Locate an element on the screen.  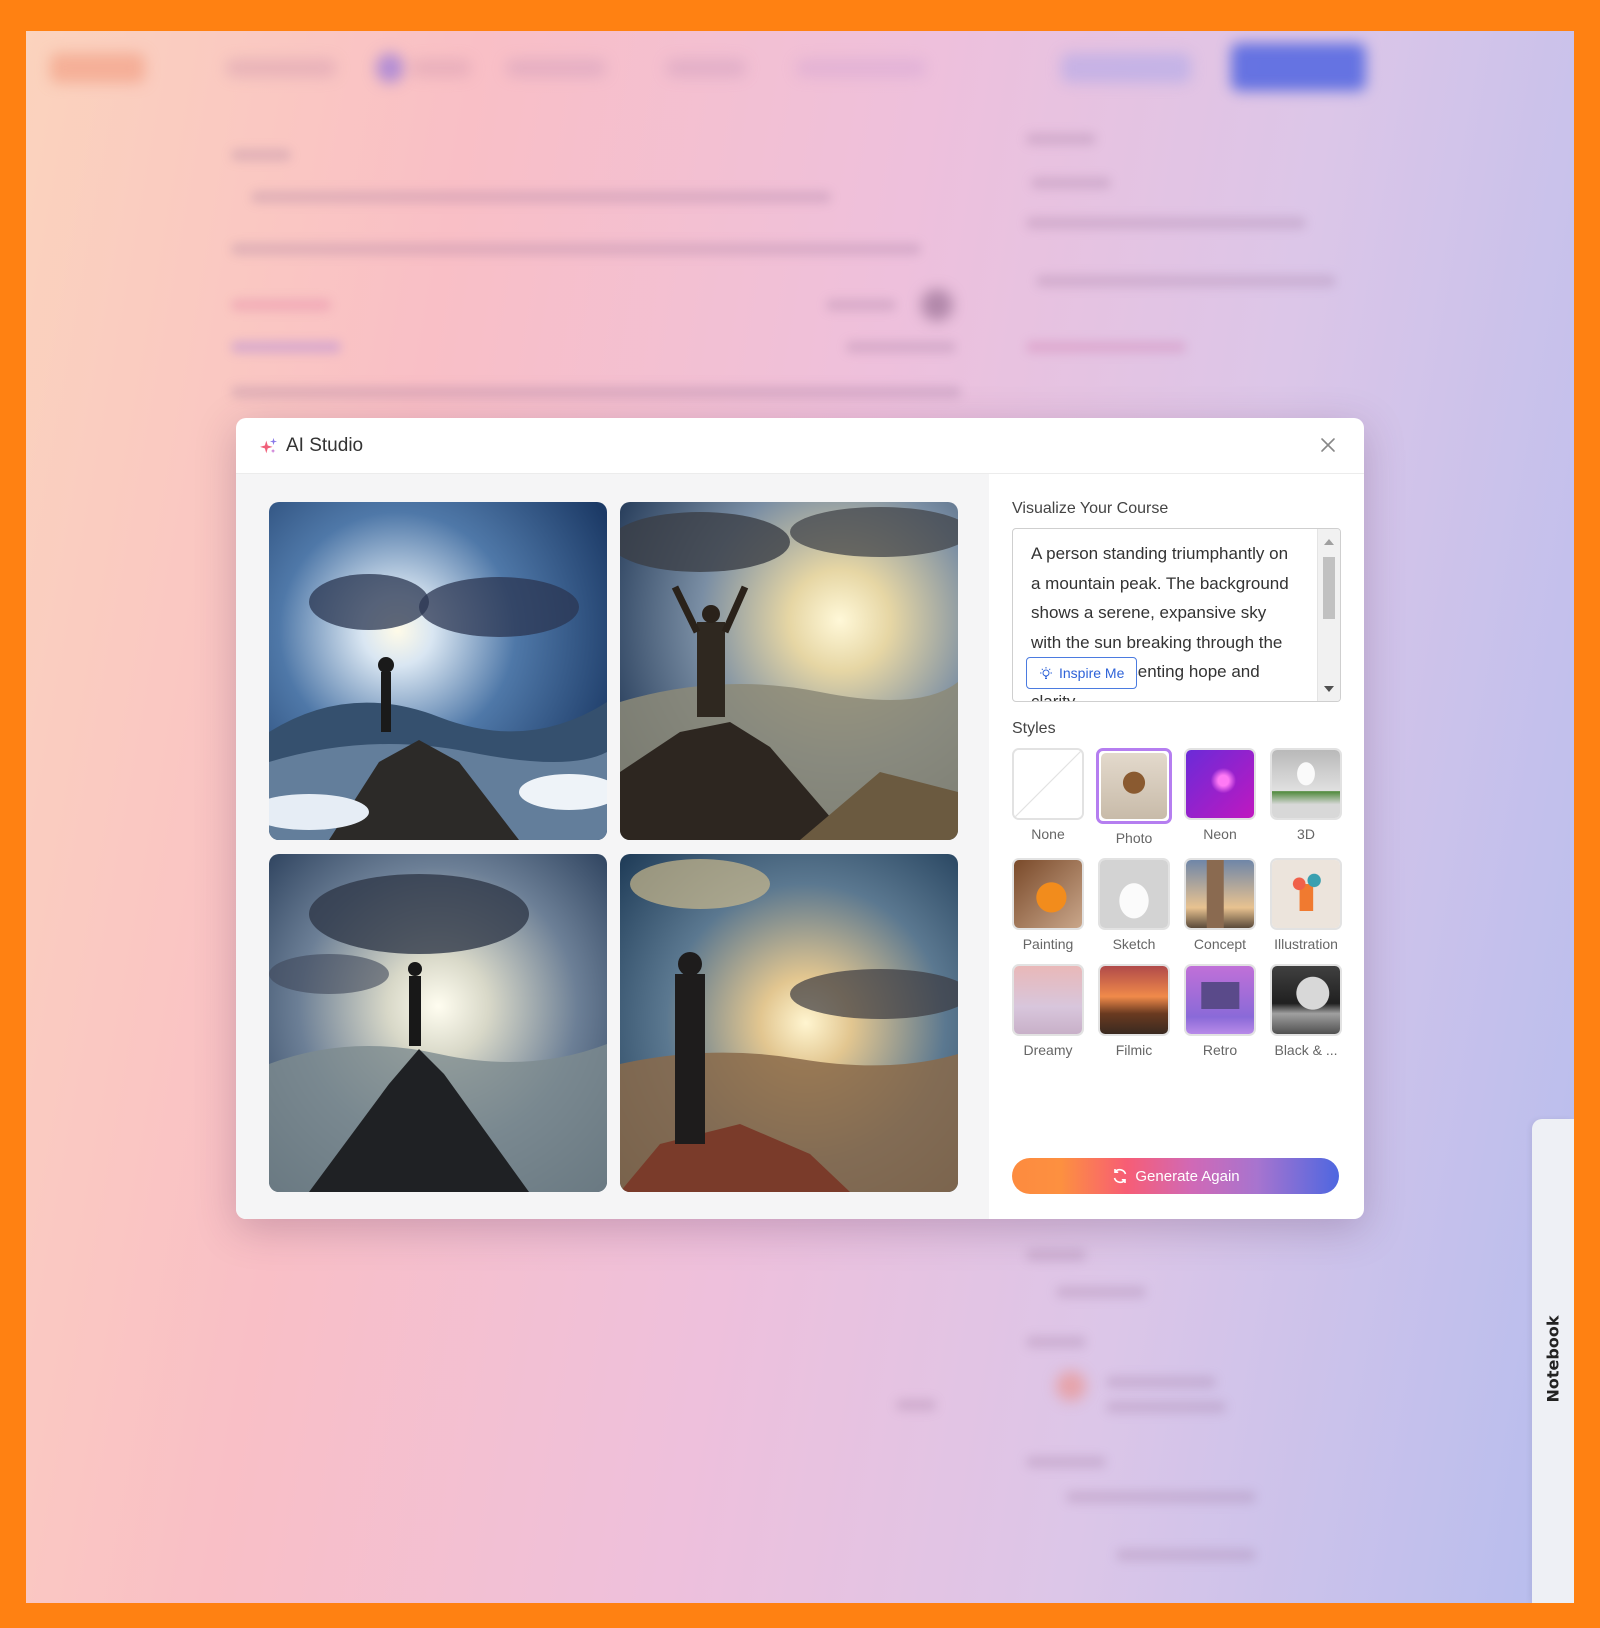
style-filmic: Filmic is located at coordinates (1134, 1011).